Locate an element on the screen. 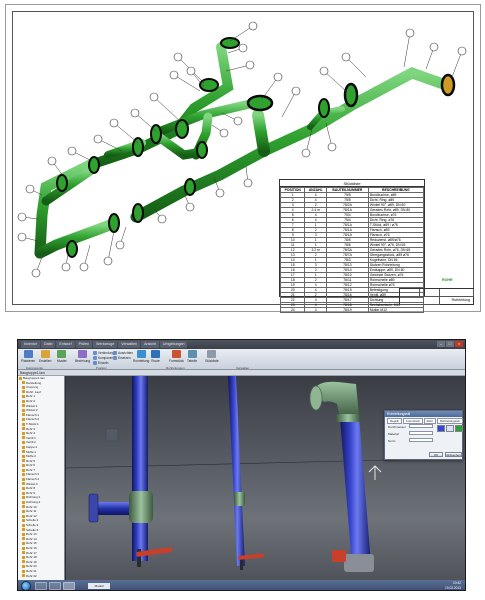  browser-item-label: Flansch:4 is located at coordinates (33, 479).